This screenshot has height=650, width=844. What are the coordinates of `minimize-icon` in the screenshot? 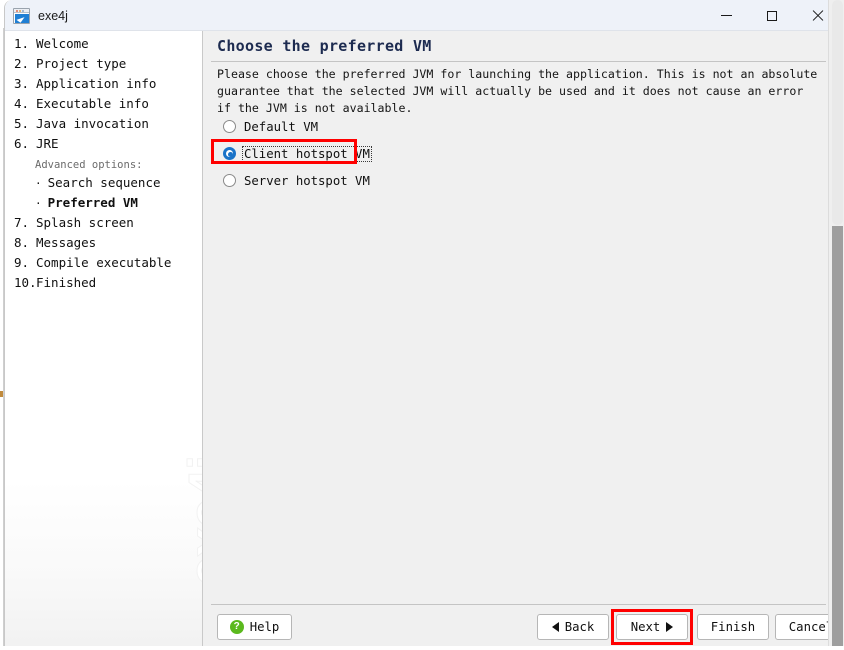 It's located at (726, 15).